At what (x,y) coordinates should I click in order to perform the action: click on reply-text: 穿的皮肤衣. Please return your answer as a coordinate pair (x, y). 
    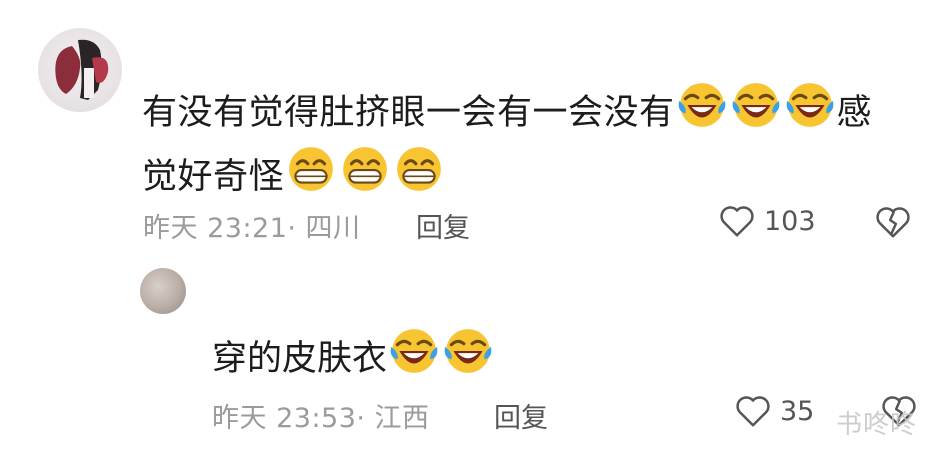
    Looking at the image, I should click on (353, 356).